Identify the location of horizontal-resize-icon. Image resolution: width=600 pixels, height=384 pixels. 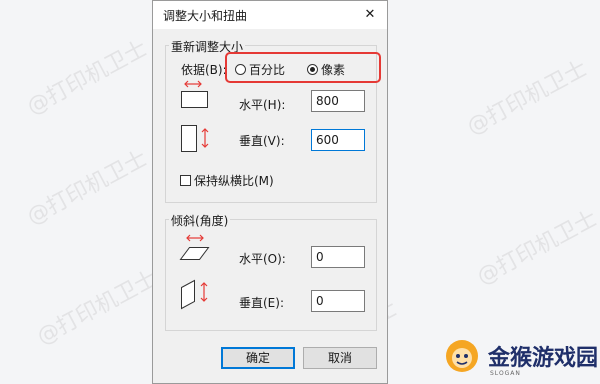
(194, 94).